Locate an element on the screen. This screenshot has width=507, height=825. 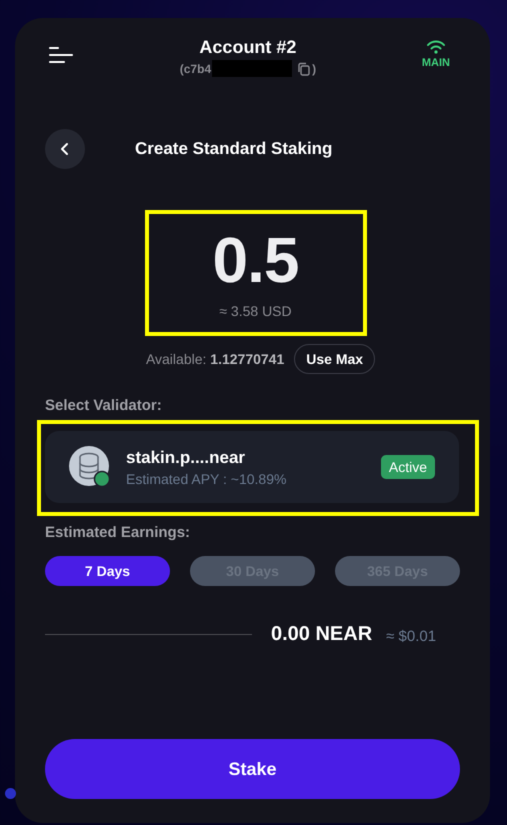
estimated-fiat: ≈ $0.01 is located at coordinates (411, 636).